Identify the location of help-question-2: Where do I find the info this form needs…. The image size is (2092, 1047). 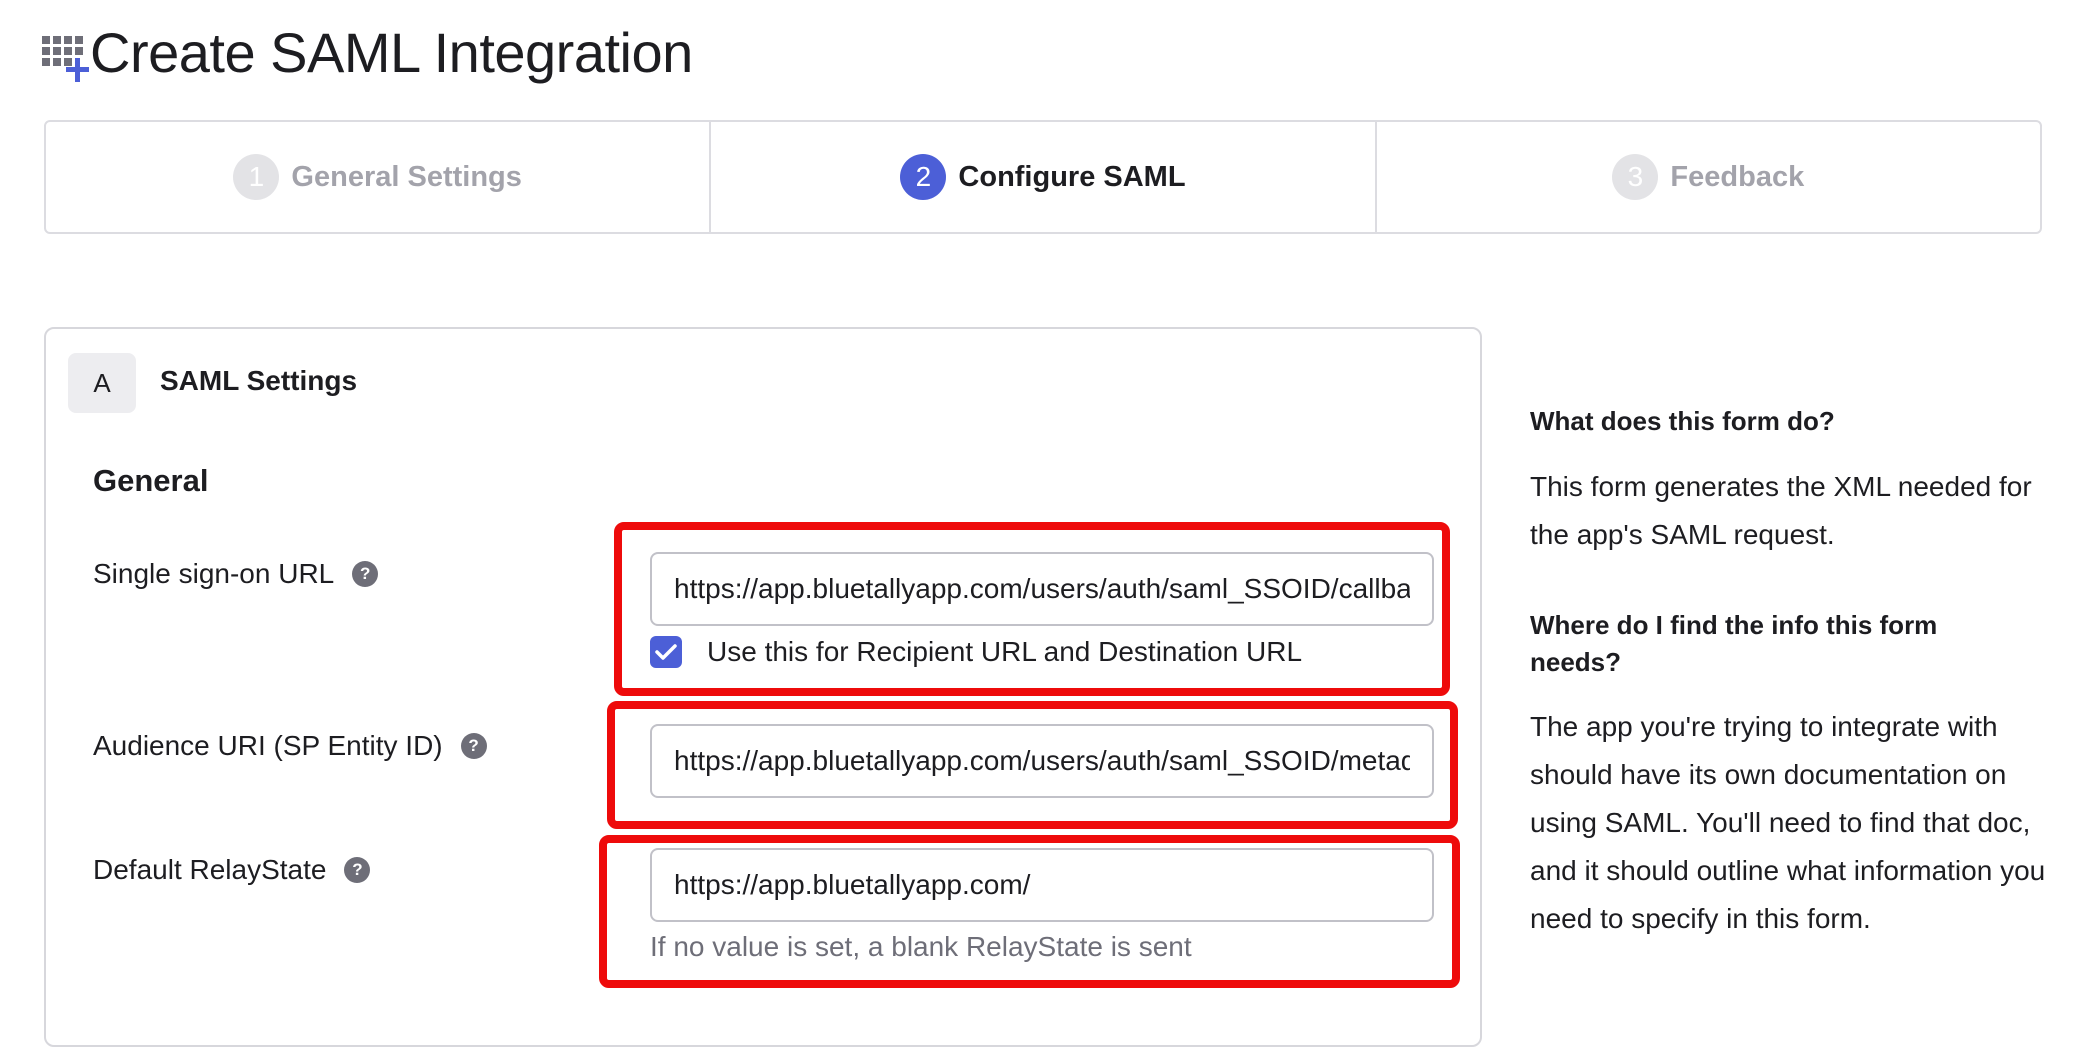
(1734, 643).